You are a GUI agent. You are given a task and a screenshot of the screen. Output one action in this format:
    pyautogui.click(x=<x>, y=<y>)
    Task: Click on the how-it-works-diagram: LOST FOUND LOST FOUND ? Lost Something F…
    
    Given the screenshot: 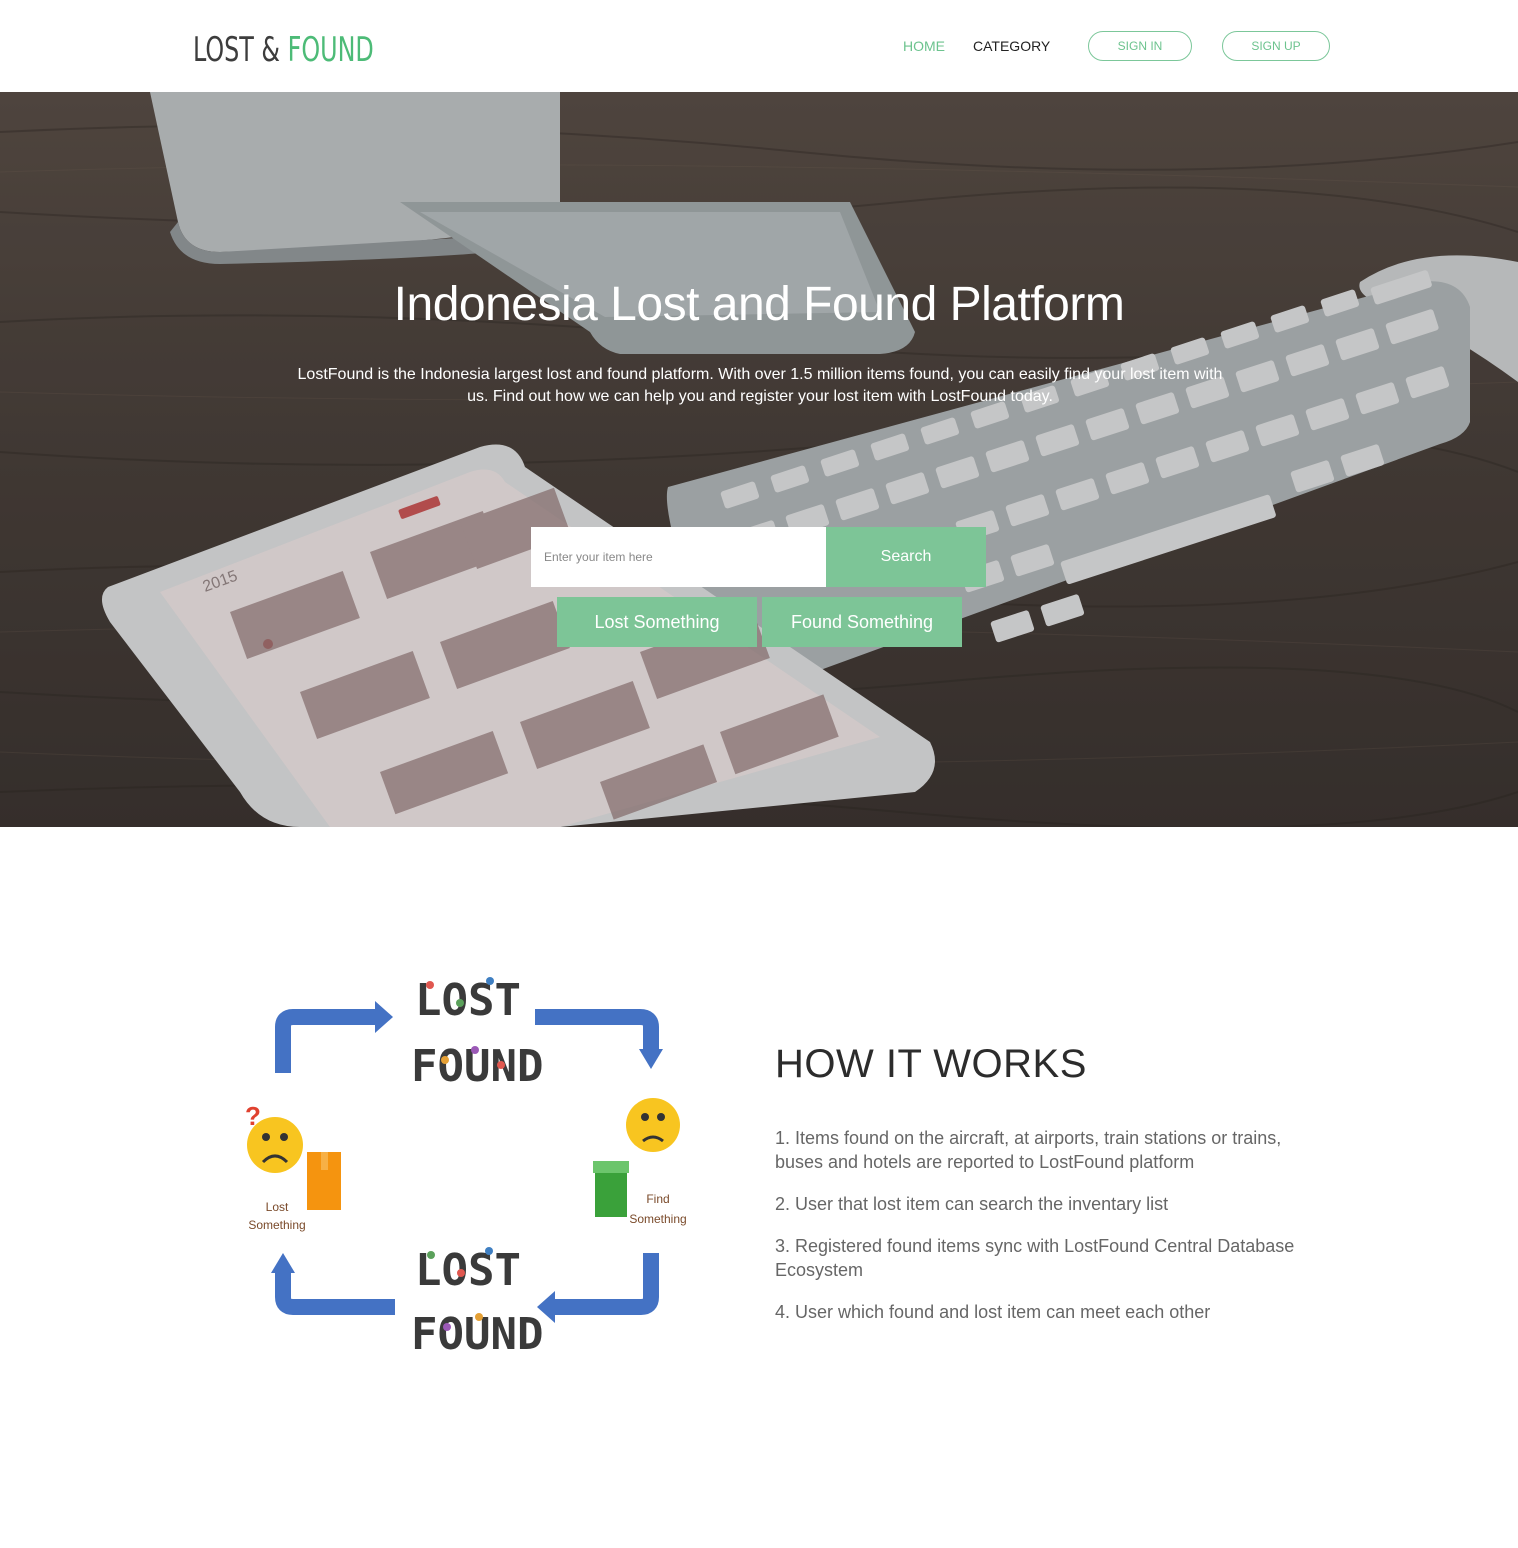 What is the action you would take?
    pyautogui.click(x=466, y=1167)
    